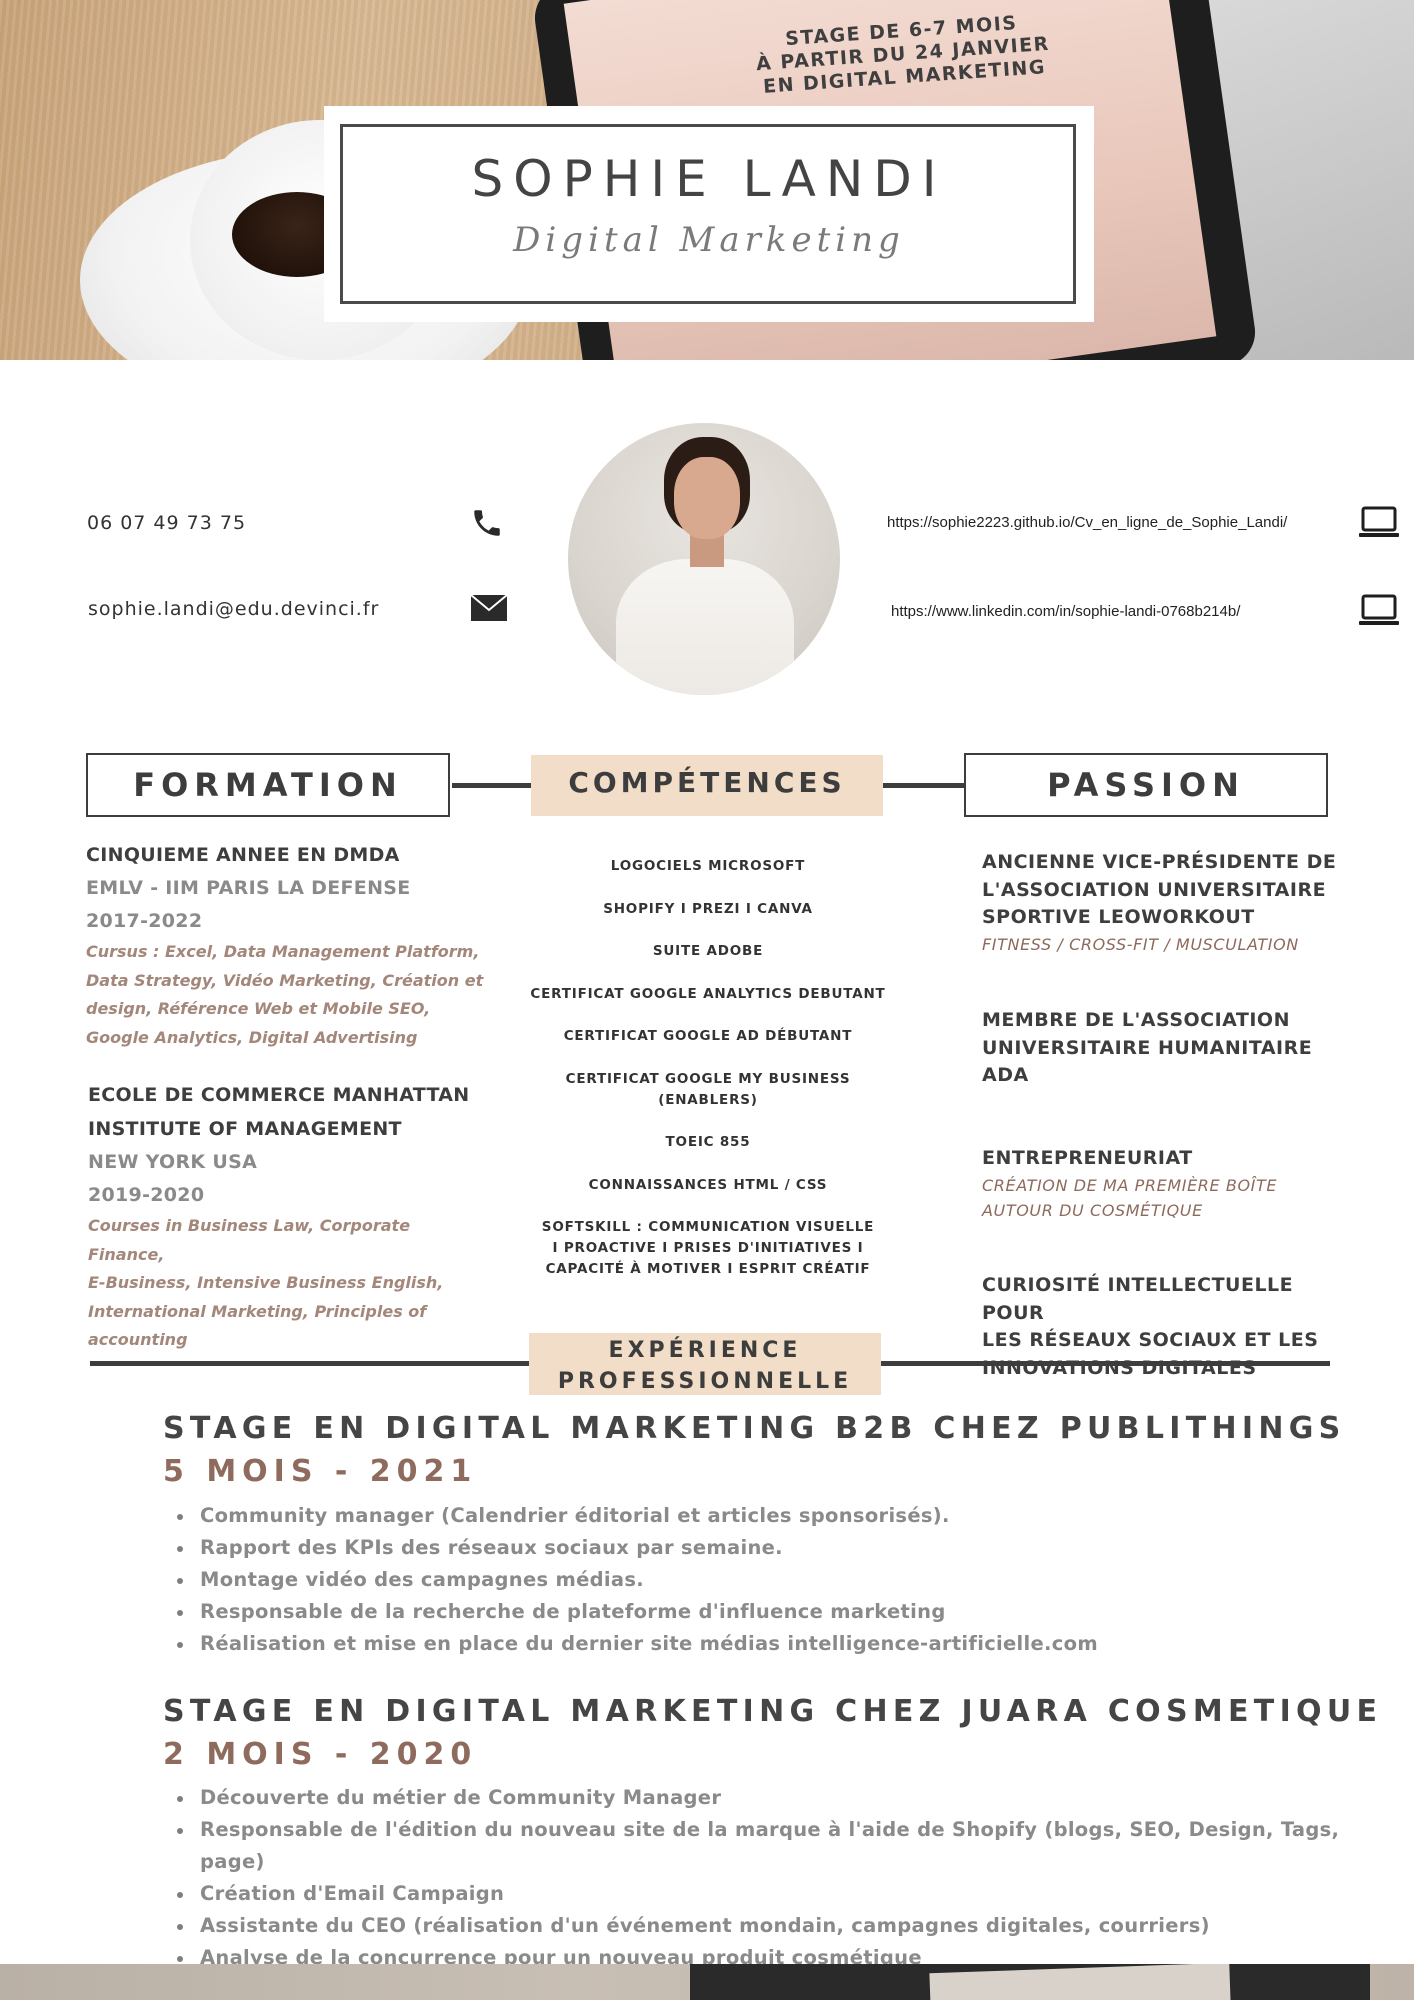  I want to click on passion-title: L'ASSOCIATION UNIVERSITAIRE, so click(1154, 889).